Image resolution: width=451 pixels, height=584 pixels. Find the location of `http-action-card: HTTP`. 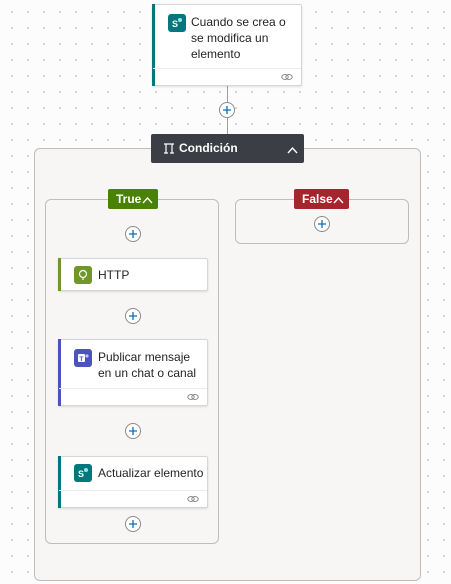

http-action-card: HTTP is located at coordinates (133, 274).